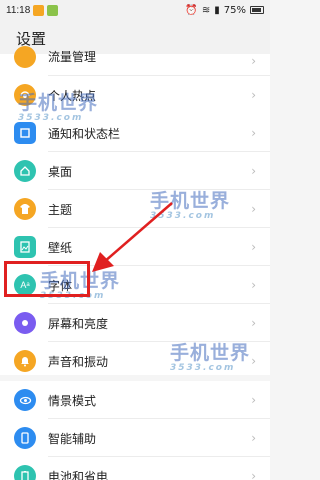 The width and height of the screenshot is (320, 480). What do you see at coordinates (135, 10) in the screenshot?
I see `status-bar: 11:18 ⏰ ≋ ▮ 75%` at bounding box center [135, 10].